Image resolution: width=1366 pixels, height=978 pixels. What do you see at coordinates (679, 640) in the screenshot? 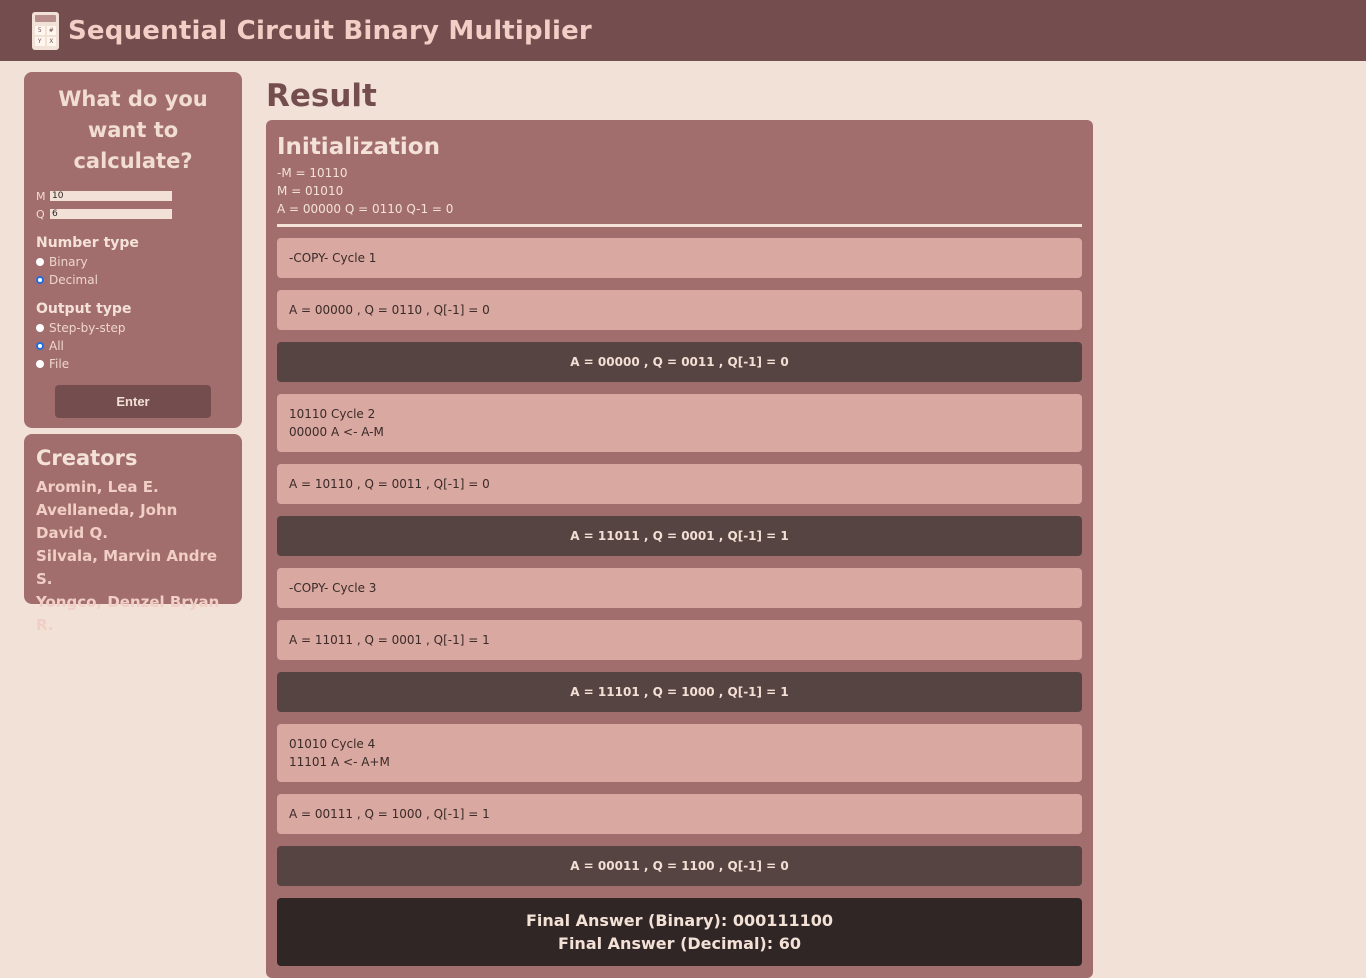
I see `step-card: A = 11011 , Q = 0001 , Q[-1] = 1` at bounding box center [679, 640].